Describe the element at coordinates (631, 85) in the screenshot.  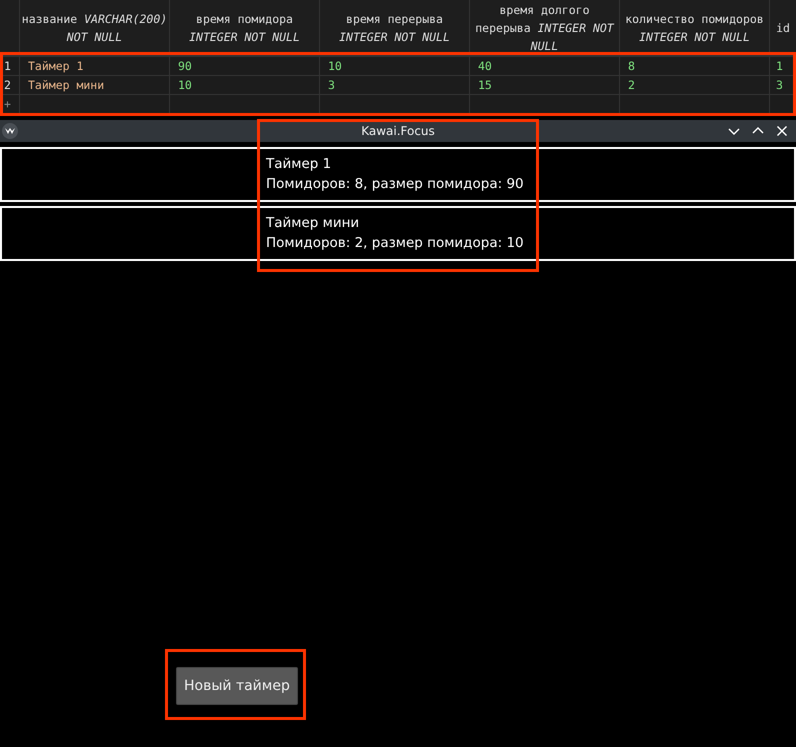
I see `table-cell: 2` at that location.